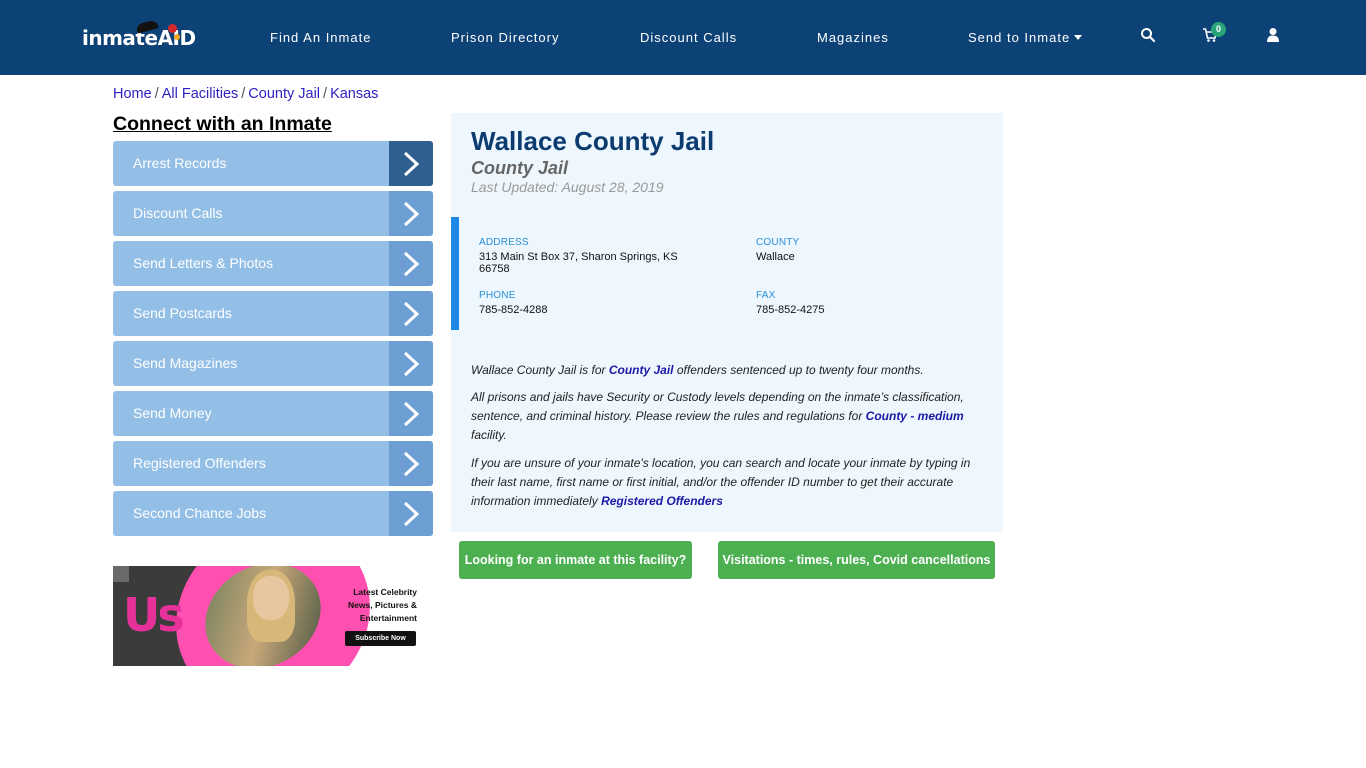 This screenshot has height=768, width=1366. What do you see at coordinates (593, 141) in the screenshot?
I see `facility-title: Wallace County Jail` at bounding box center [593, 141].